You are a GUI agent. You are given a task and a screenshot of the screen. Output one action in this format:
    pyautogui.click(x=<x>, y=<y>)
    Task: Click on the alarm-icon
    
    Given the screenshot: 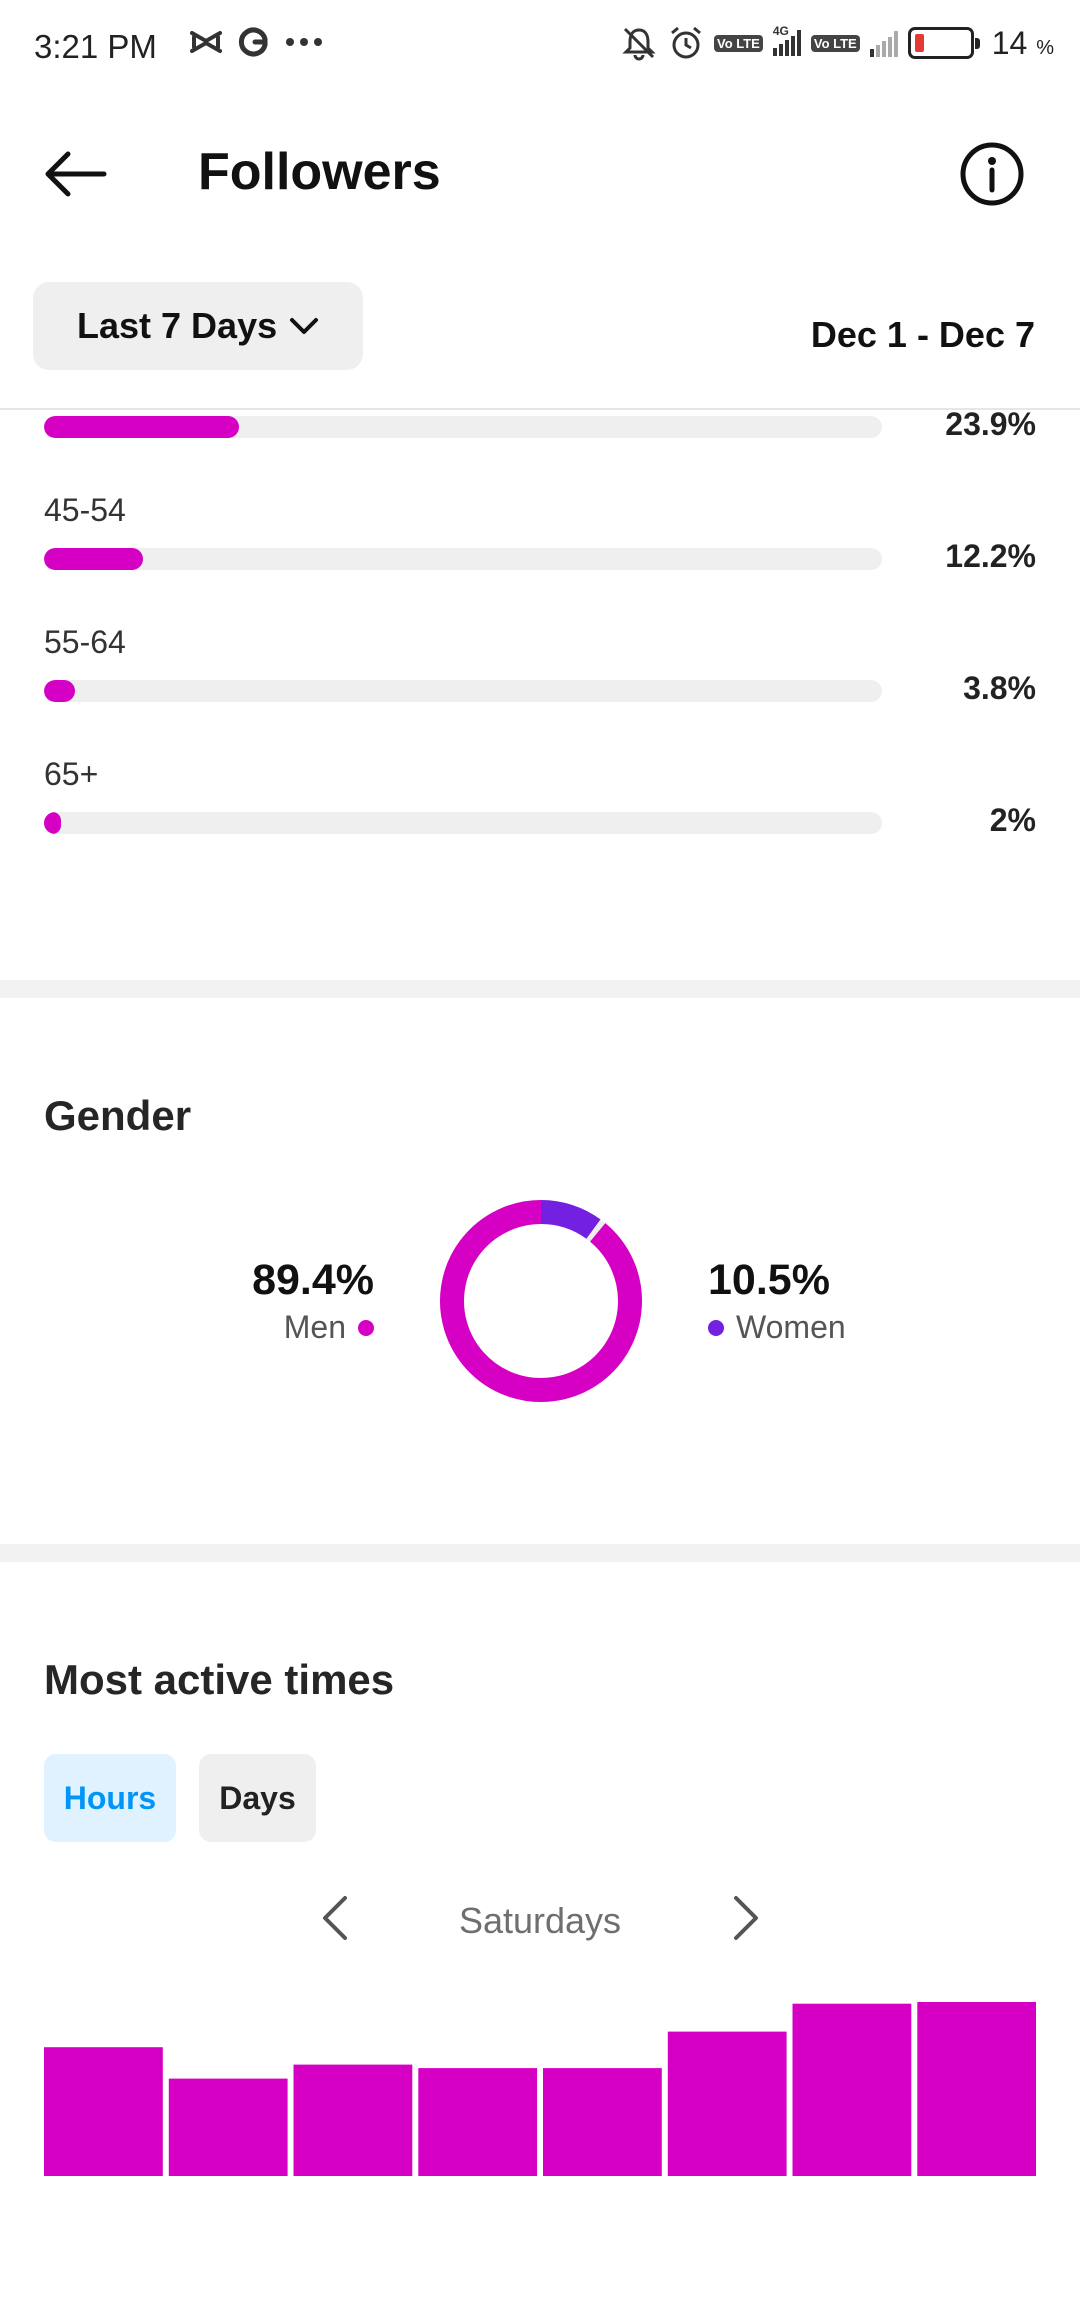 What is the action you would take?
    pyautogui.click(x=686, y=42)
    